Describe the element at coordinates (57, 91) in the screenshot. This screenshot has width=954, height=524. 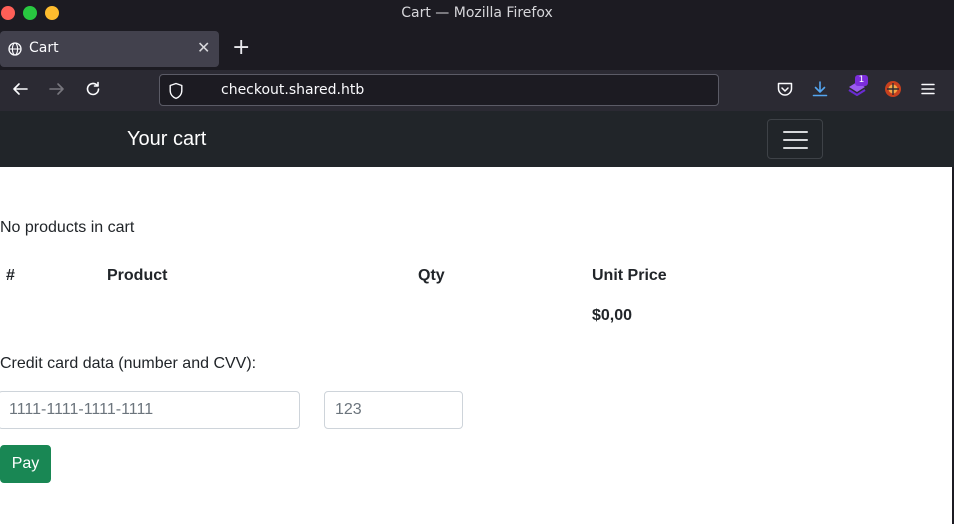
I see `forward-arrow-icon` at that location.